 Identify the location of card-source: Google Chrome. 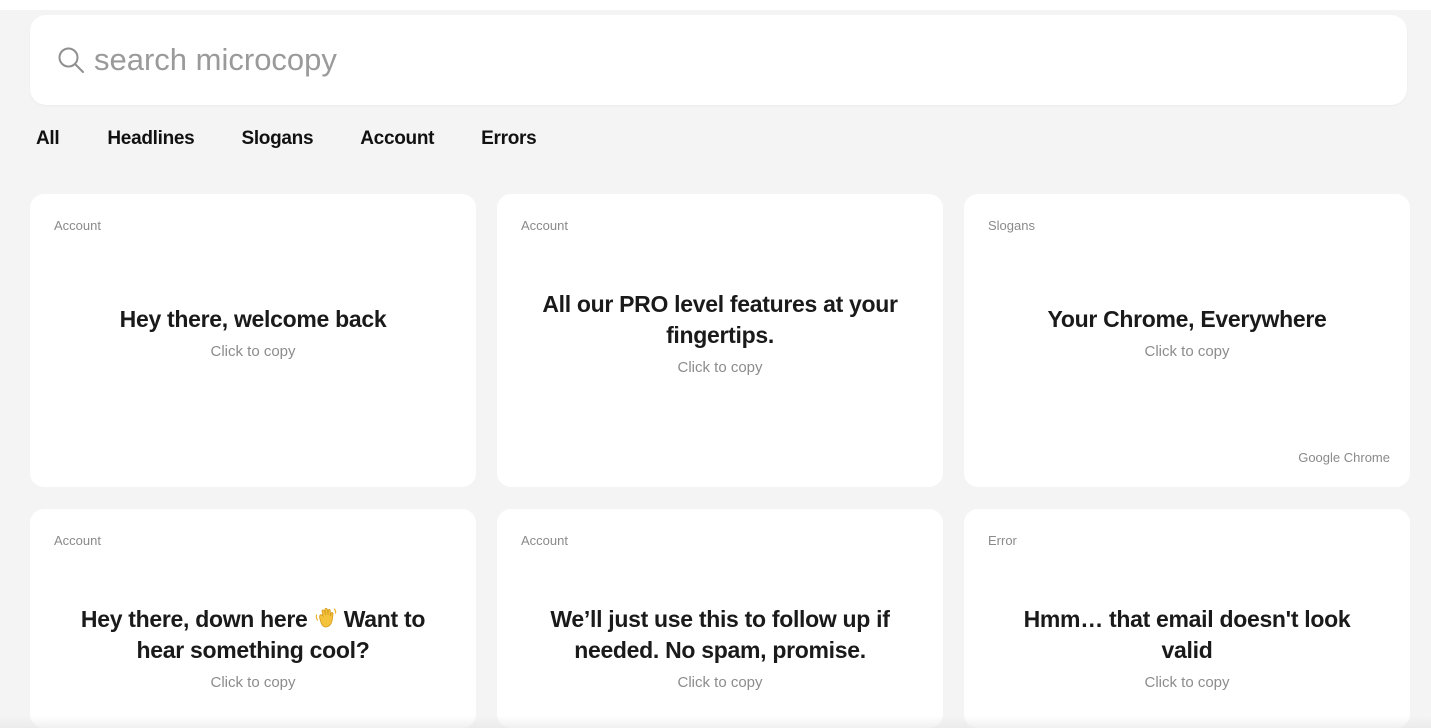
(1344, 457).